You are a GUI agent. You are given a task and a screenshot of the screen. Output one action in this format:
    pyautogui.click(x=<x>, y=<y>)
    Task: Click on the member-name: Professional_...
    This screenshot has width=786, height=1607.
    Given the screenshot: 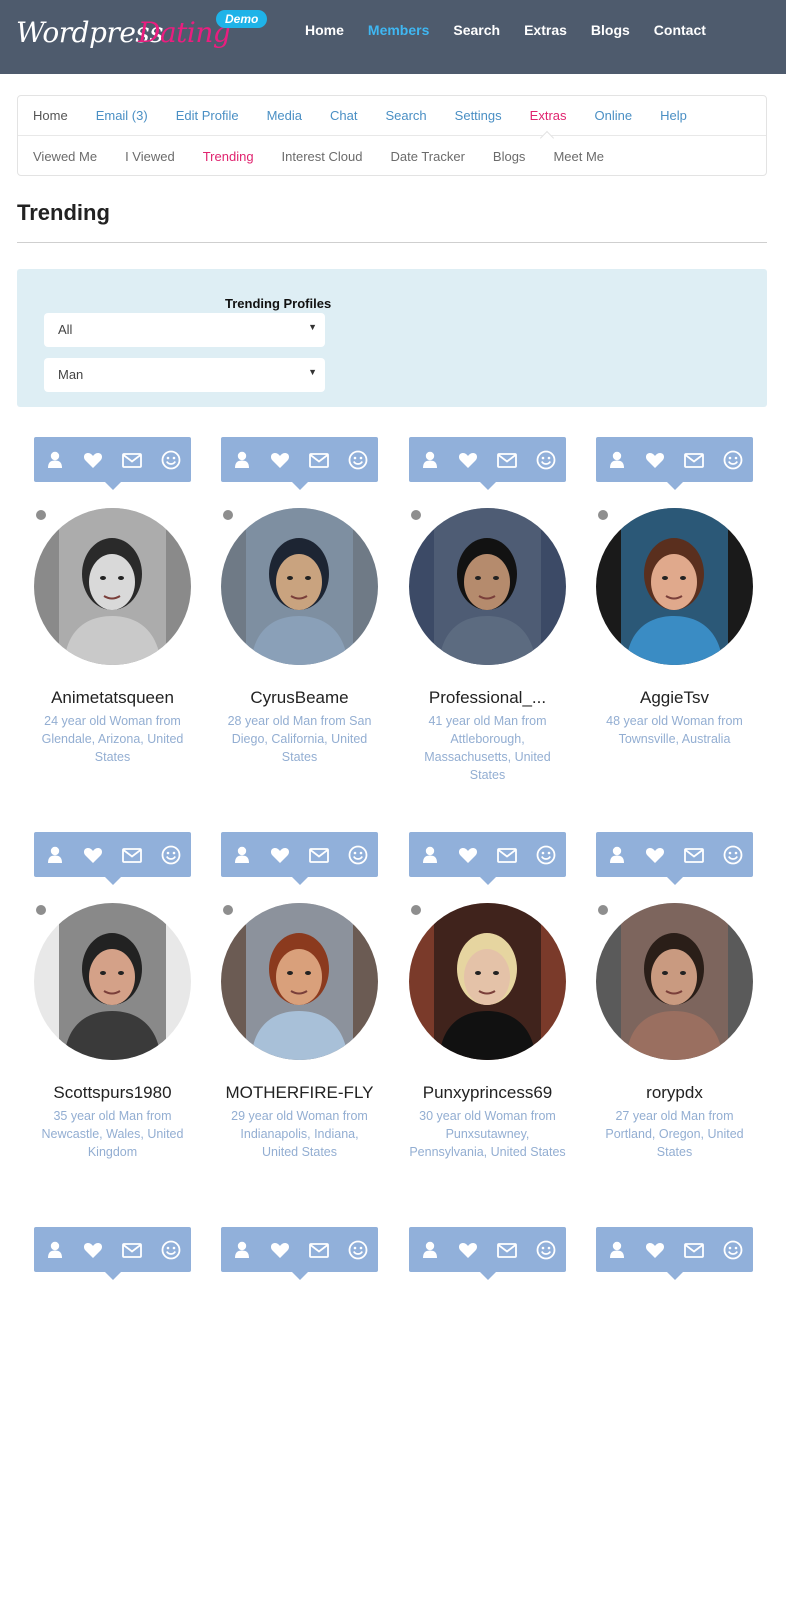 What is the action you would take?
    pyautogui.click(x=487, y=698)
    